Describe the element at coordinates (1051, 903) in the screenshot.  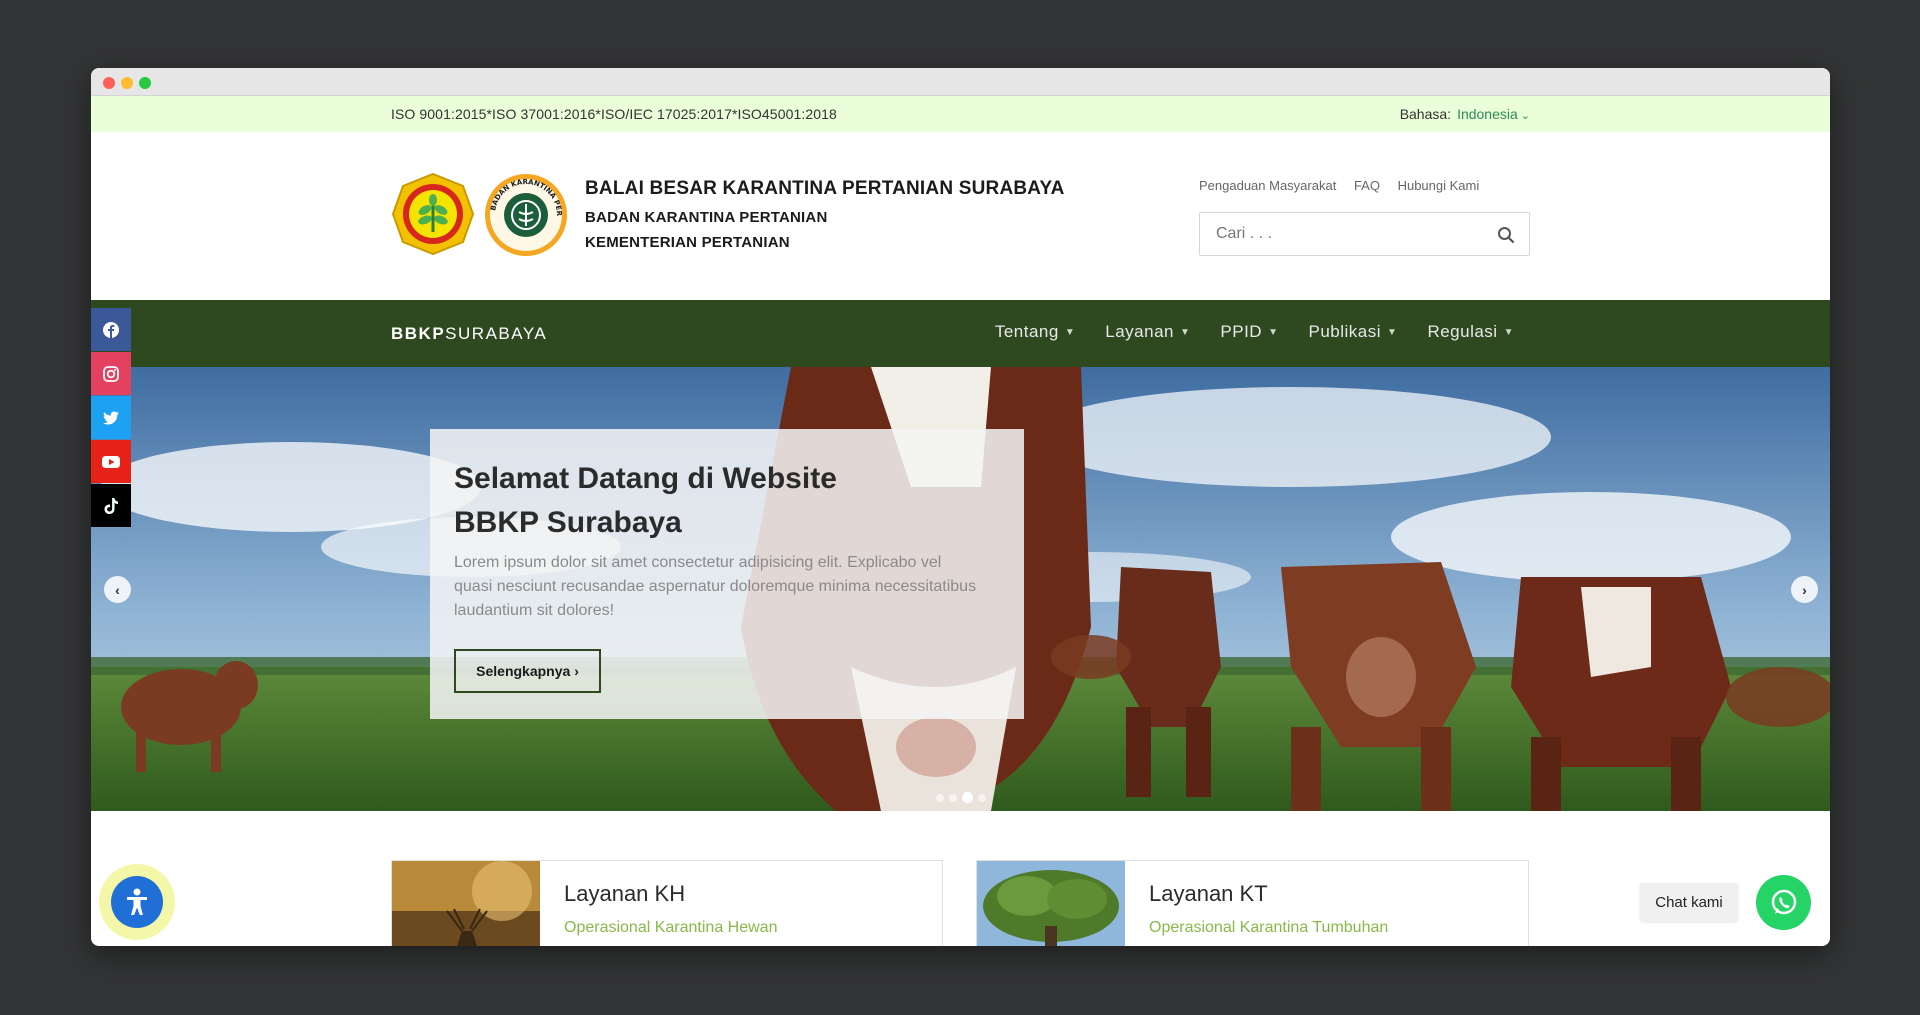
I see `tree-image` at that location.